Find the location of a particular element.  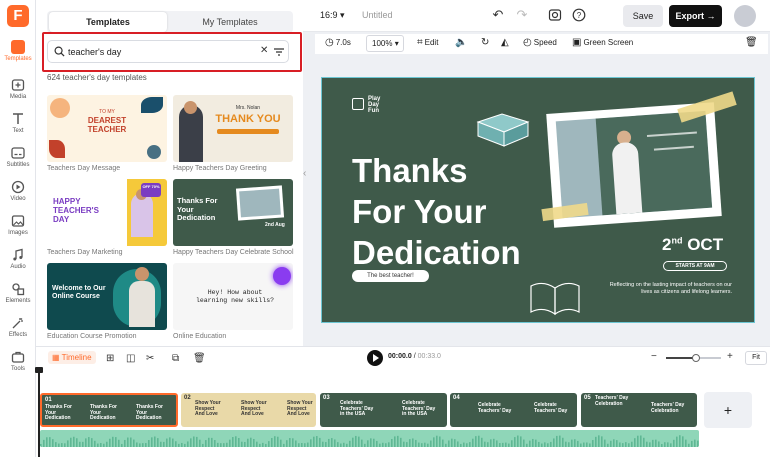

rail-item-audio: Audio is located at coordinates (18, 259).